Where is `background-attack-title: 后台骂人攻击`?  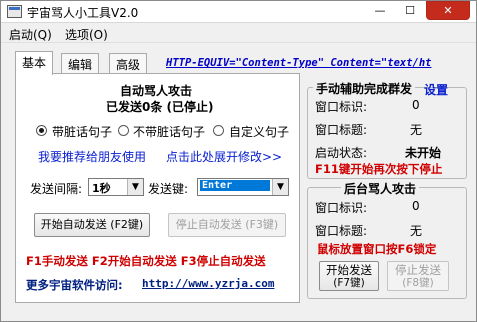
background-attack-title: 后台骂人攻击 is located at coordinates (380, 188).